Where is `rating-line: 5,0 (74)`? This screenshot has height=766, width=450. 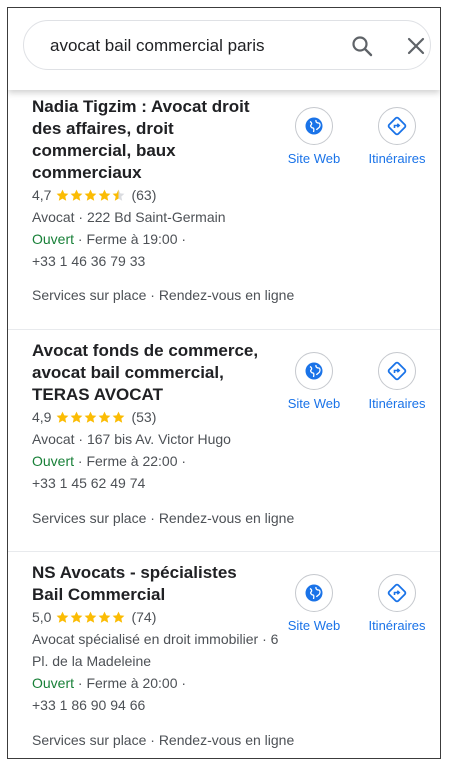
rating-line: 5,0 (74) is located at coordinates (157, 617).